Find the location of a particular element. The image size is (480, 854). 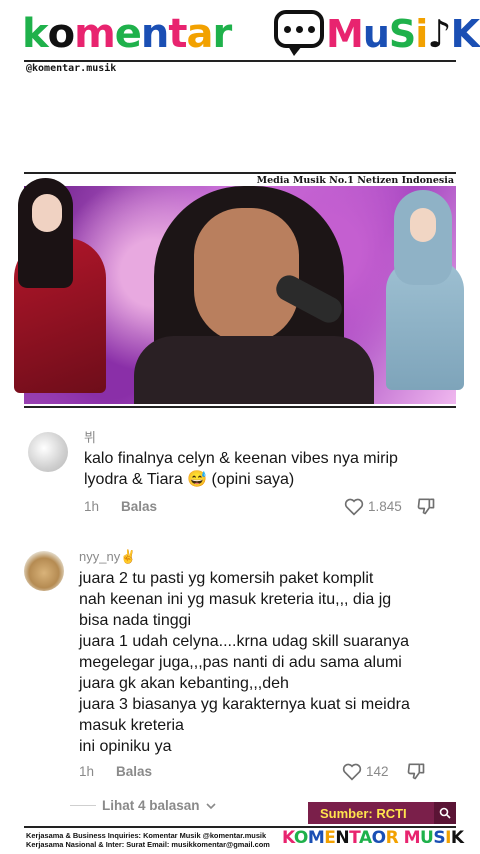

chat-bubble-icon is located at coordinates (299, 33).